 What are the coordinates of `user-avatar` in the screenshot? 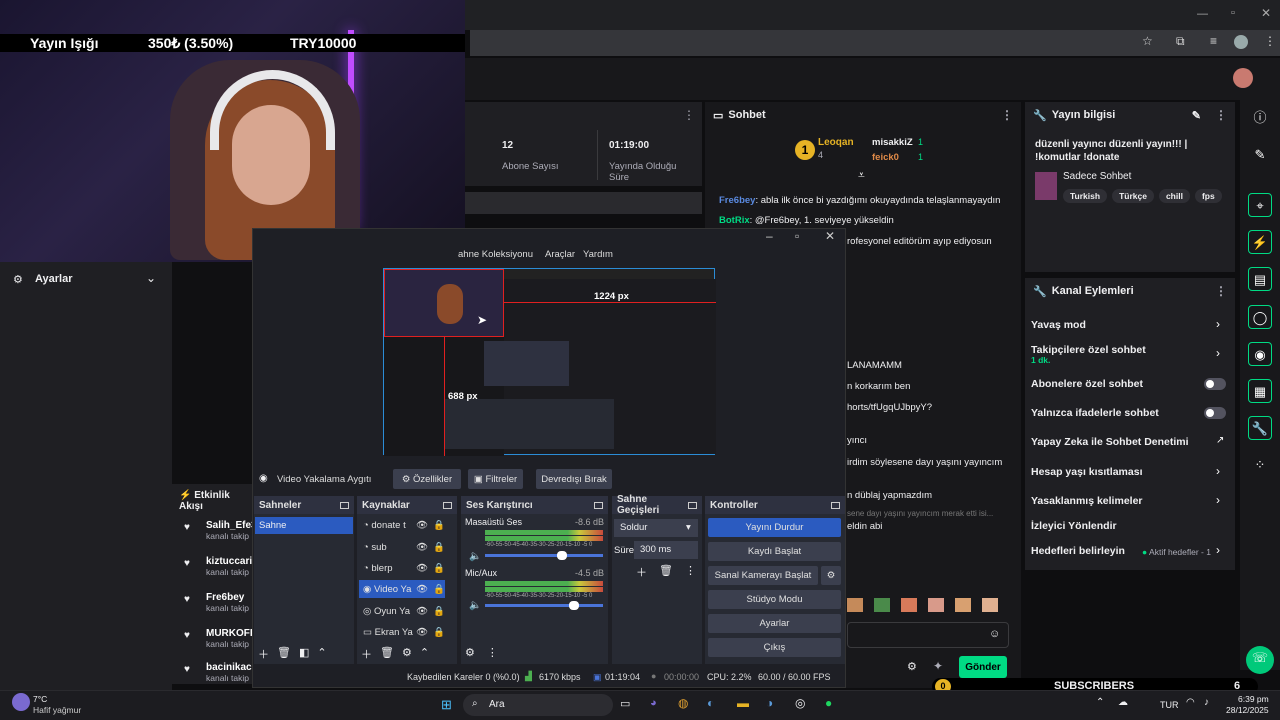 It's located at (1243, 78).